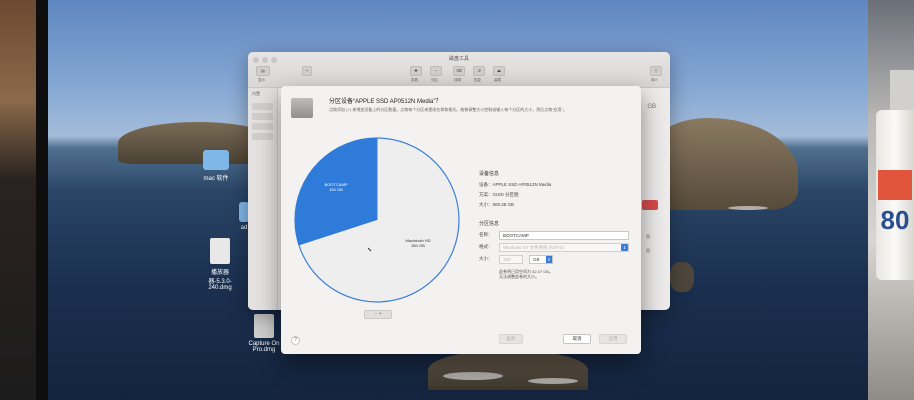 The height and width of the screenshot is (400, 914). Describe the element at coordinates (264, 350) in the screenshot. I see `desktop-icon-label: Pro.dmg` at that location.